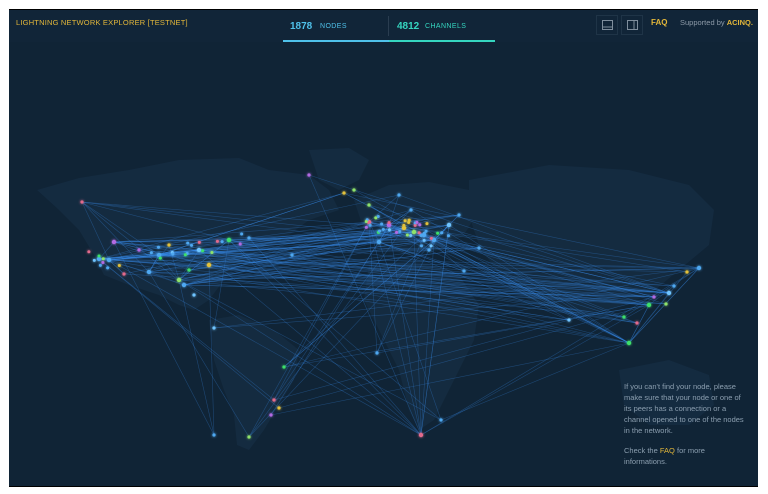 This screenshot has width=768, height=494. I want to click on tab-nodes: 1878 NODES, so click(336, 26).